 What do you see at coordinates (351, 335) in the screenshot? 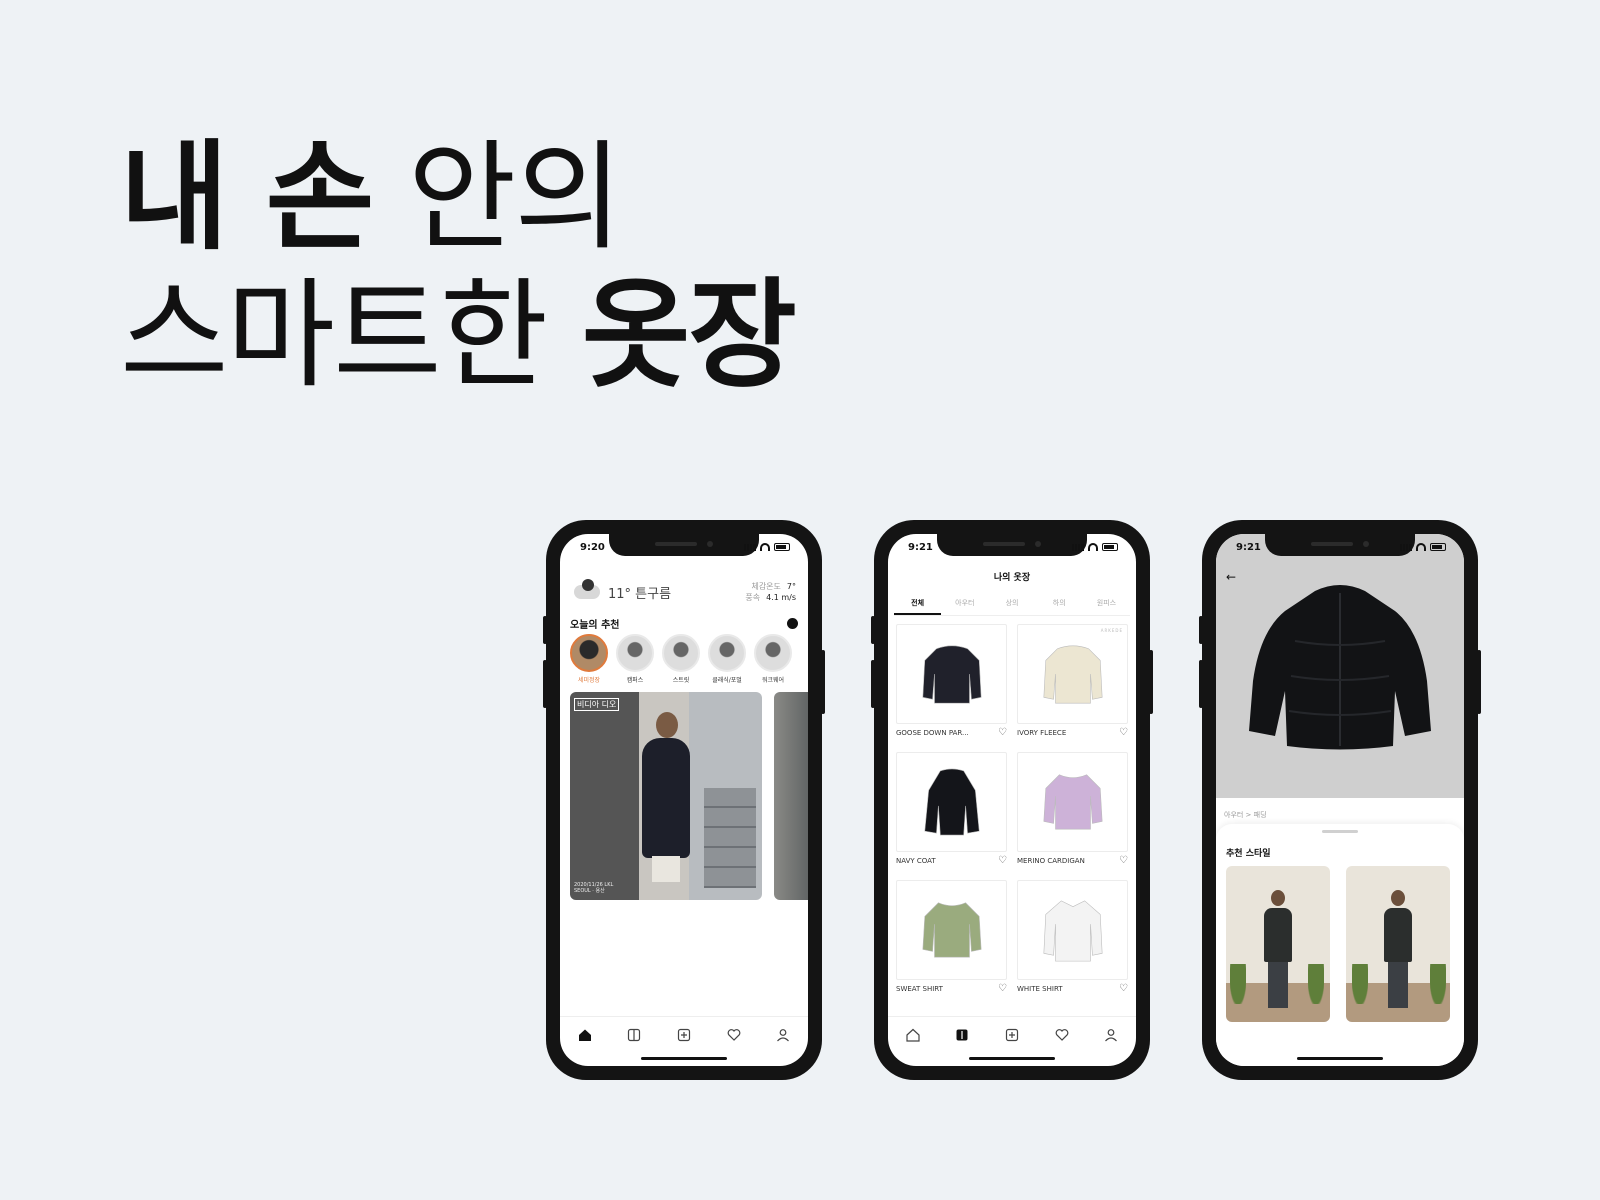
I see `headline-light-2: 스마트한` at bounding box center [351, 335].